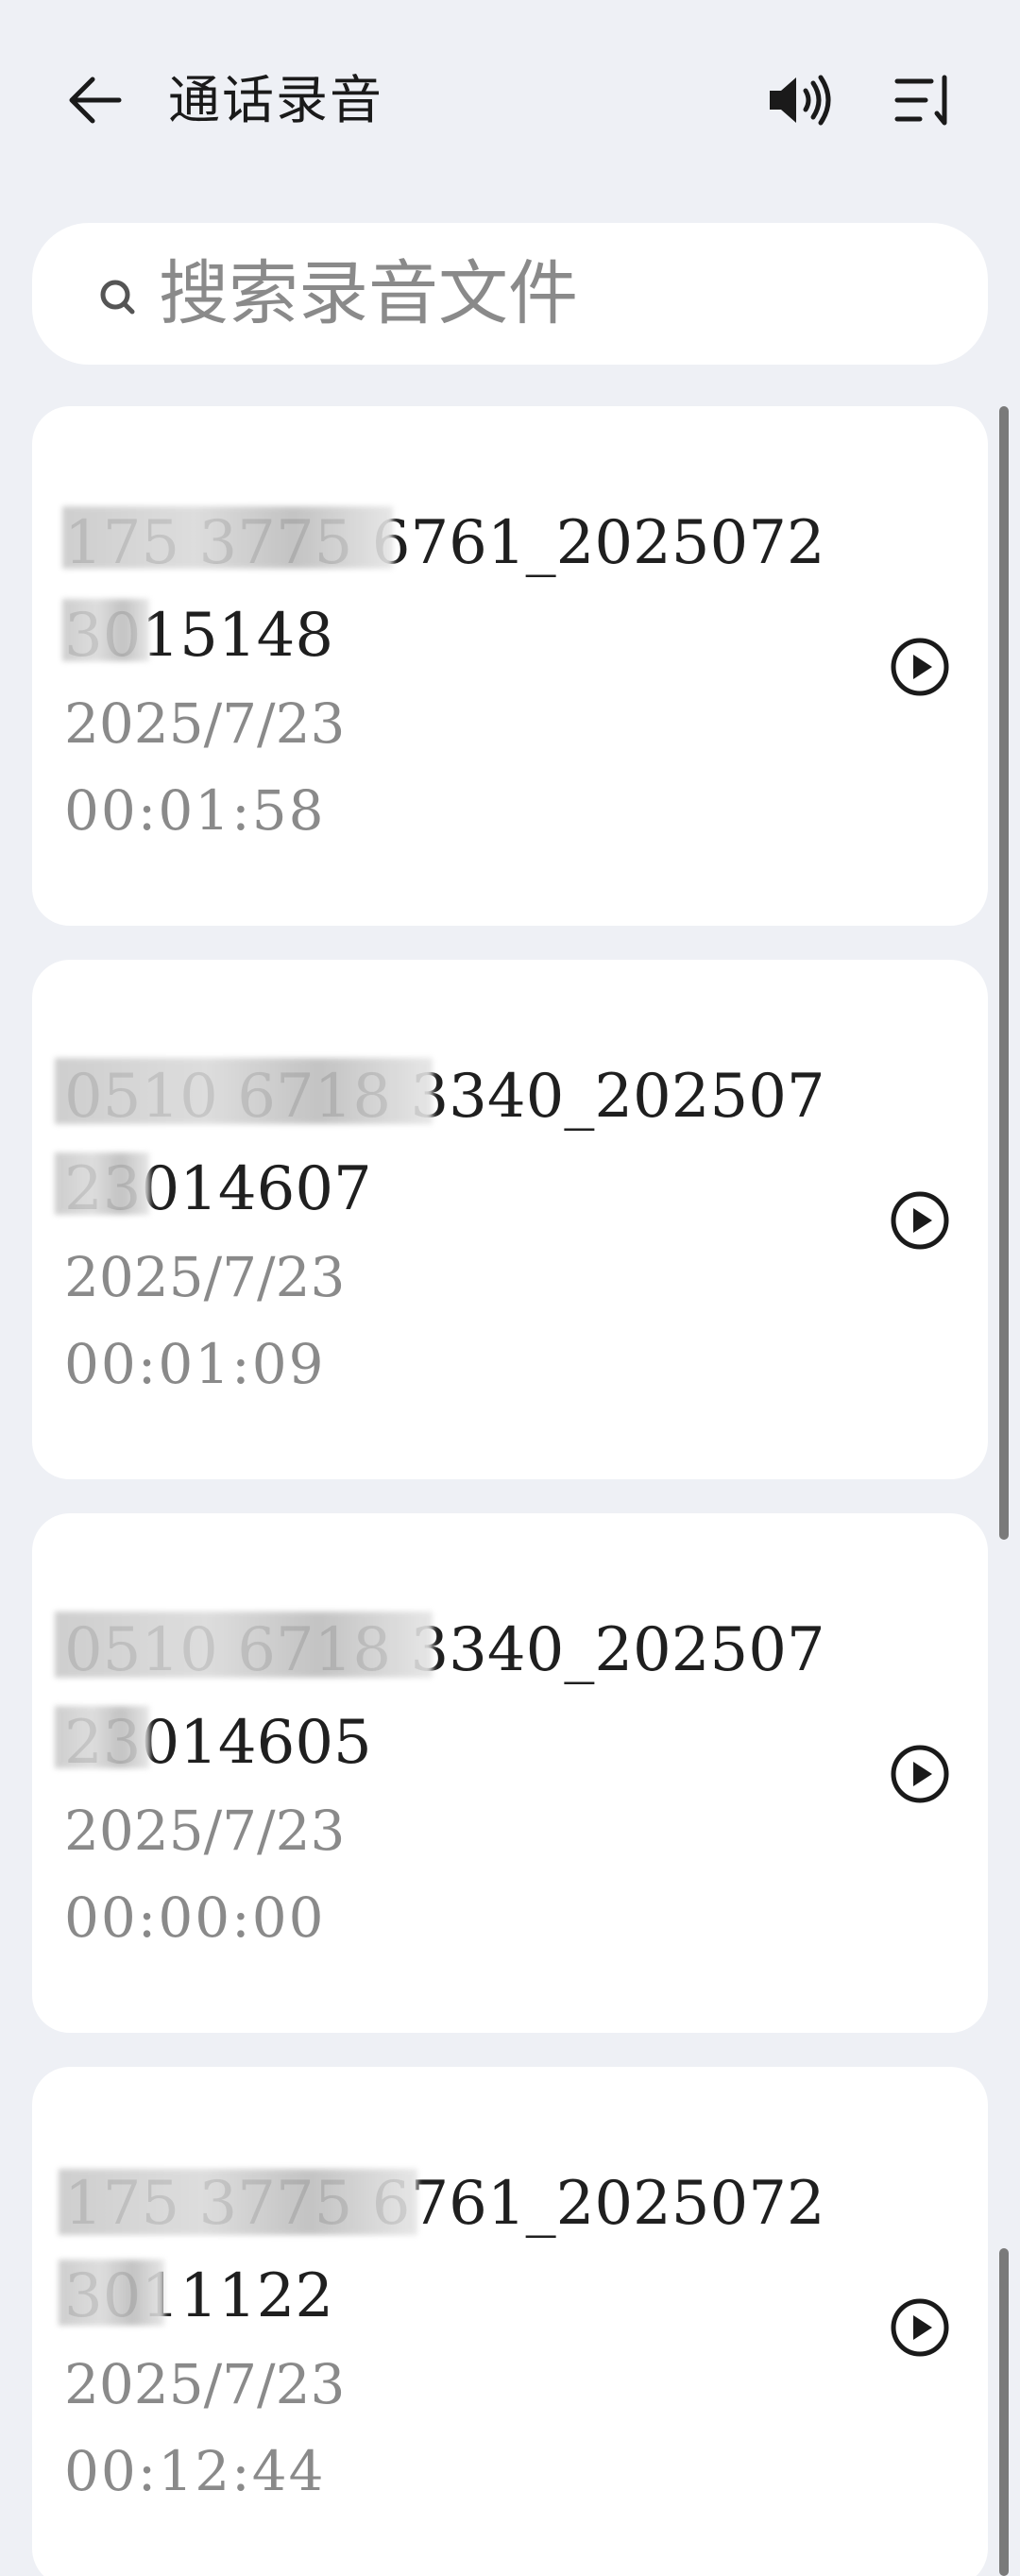 The width and height of the screenshot is (1020, 2576). I want to click on sort-button, so click(923, 100).